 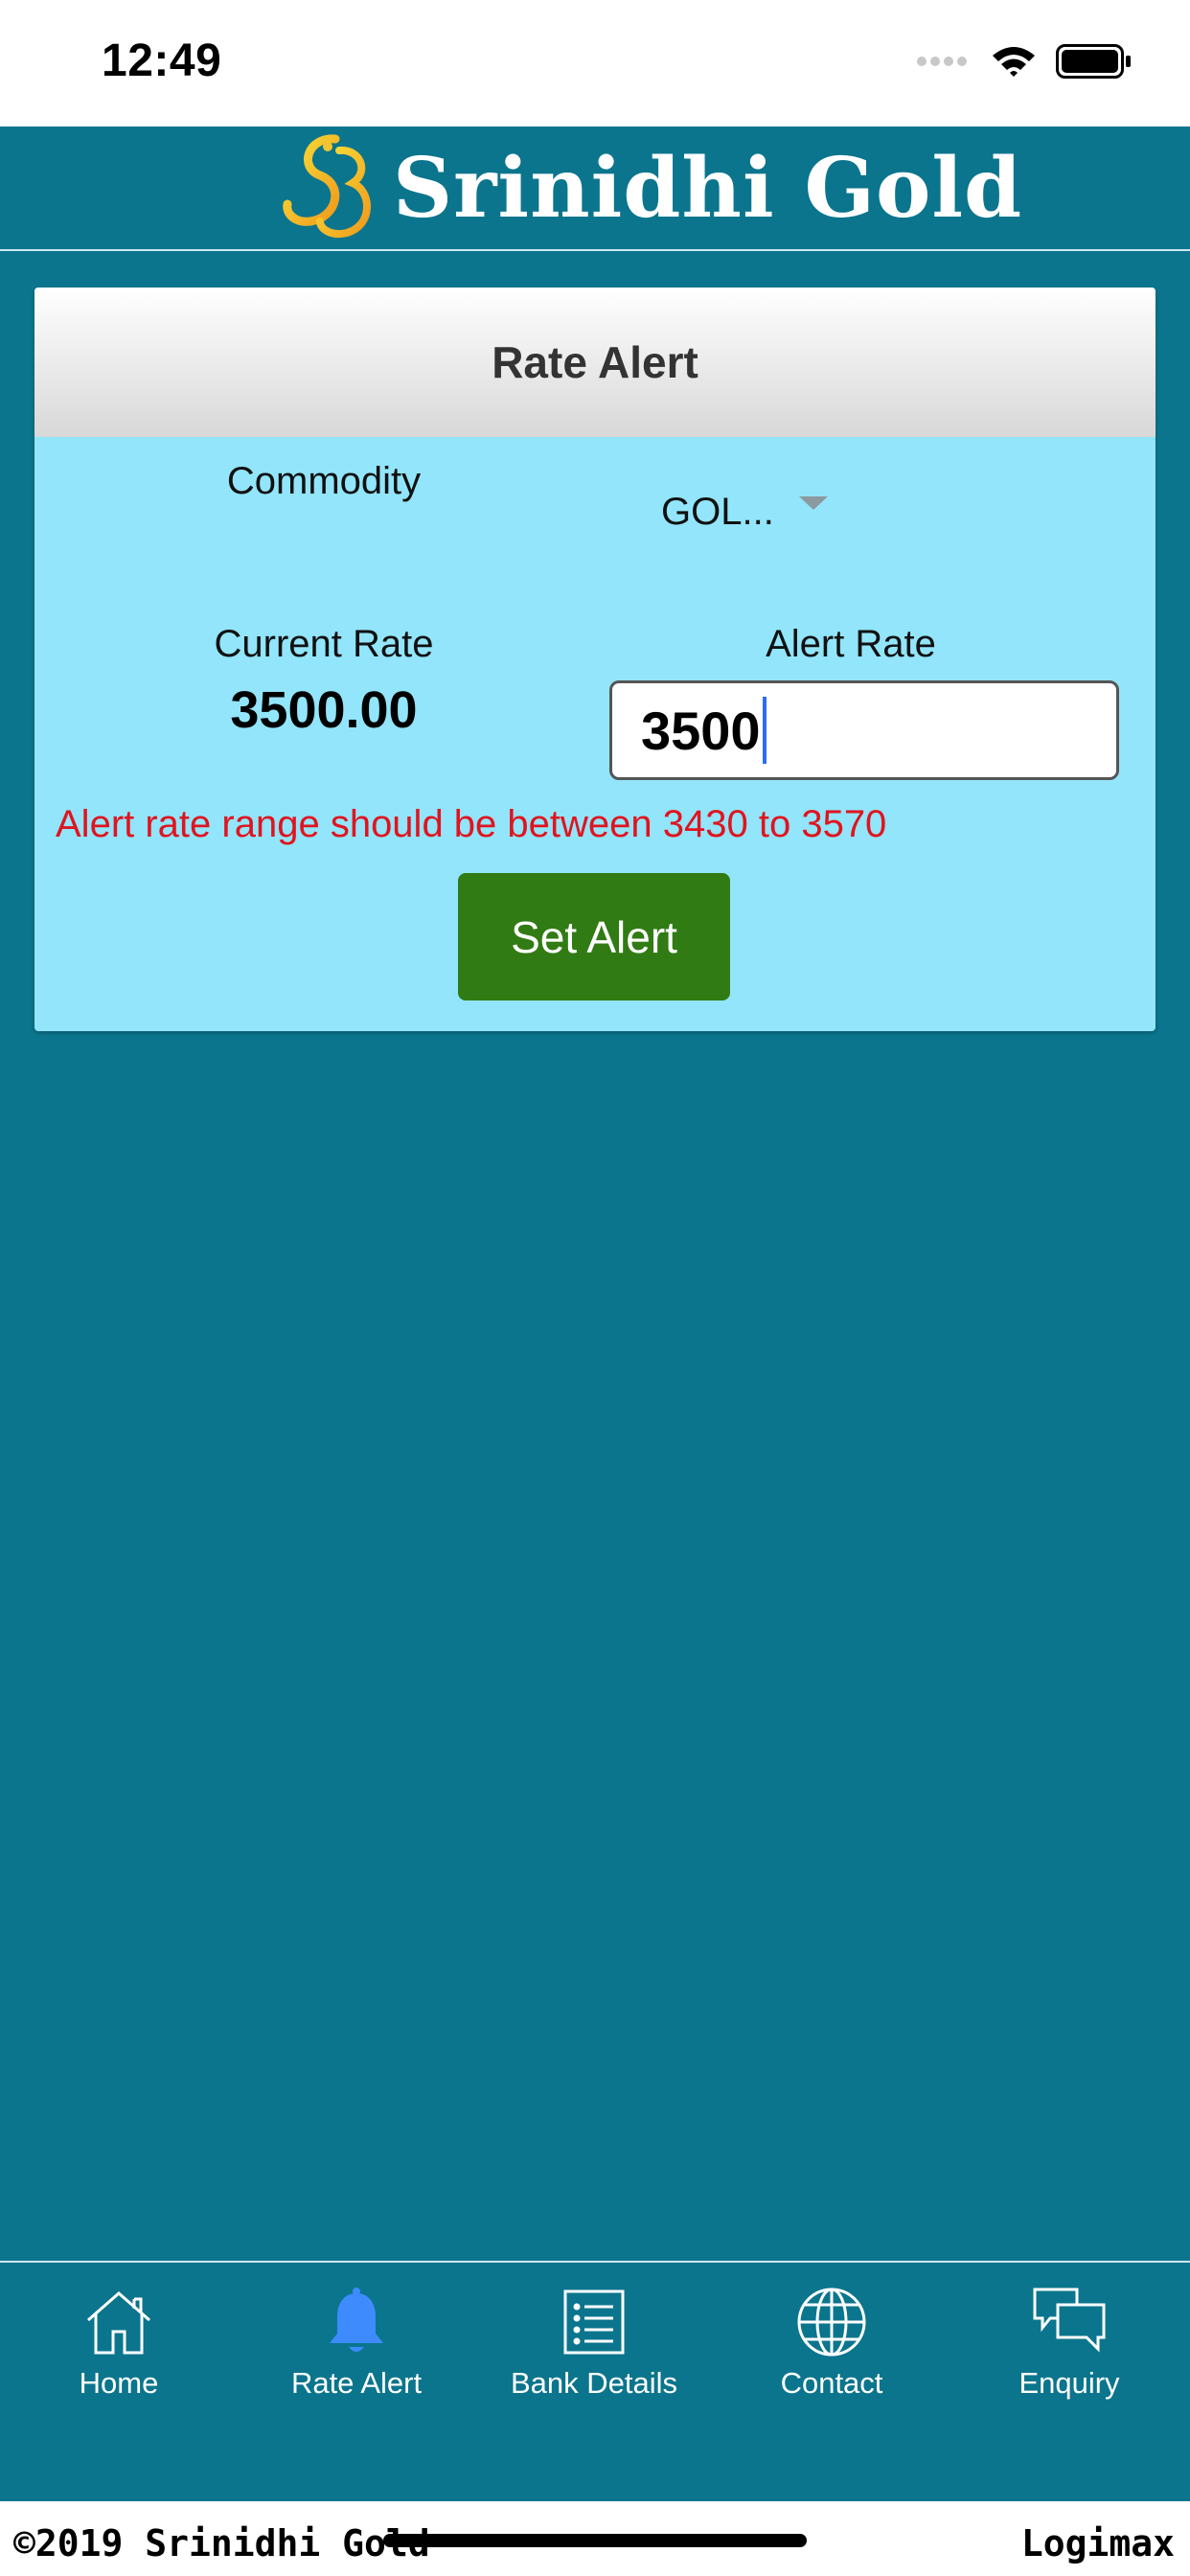 I want to click on nav-item-contact: Contact, so click(x=832, y=2340).